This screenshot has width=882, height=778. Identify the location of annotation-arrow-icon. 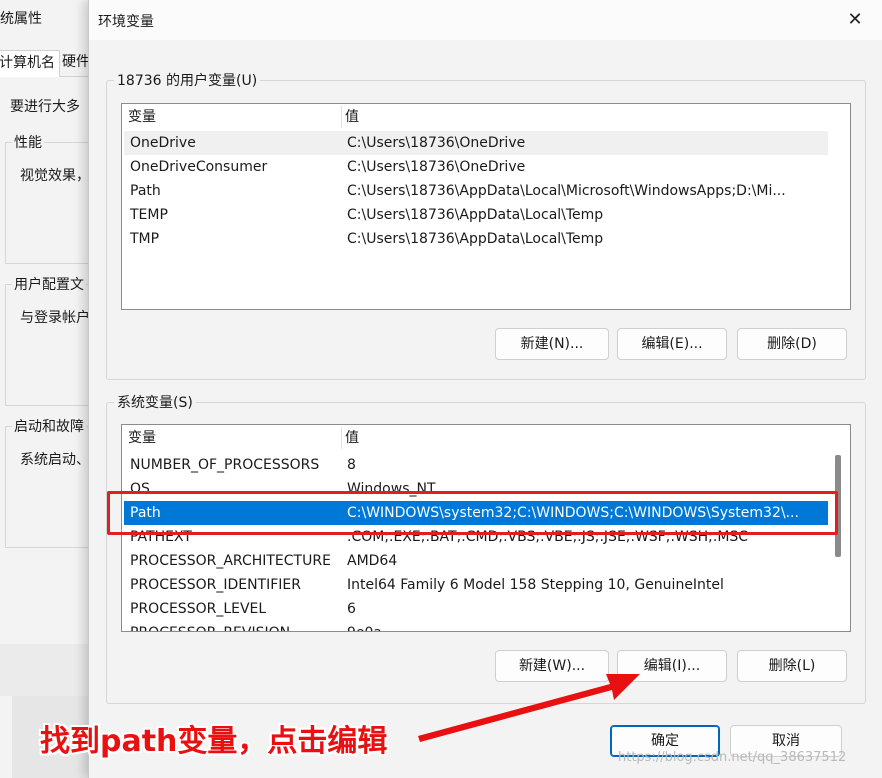
(529, 708).